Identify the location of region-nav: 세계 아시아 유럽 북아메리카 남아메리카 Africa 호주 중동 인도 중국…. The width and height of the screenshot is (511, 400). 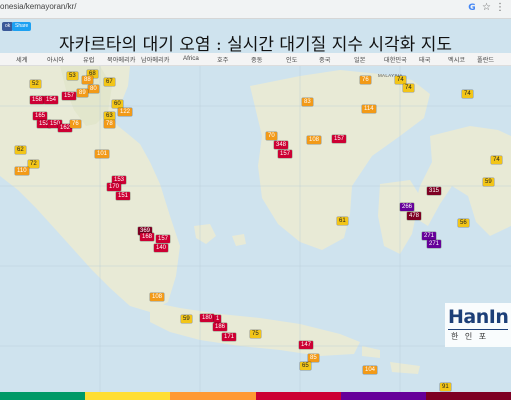
(255, 59).